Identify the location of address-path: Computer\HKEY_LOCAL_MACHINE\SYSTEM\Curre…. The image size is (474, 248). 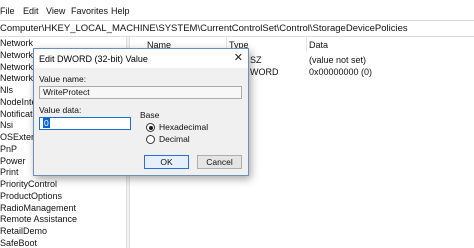
(204, 28).